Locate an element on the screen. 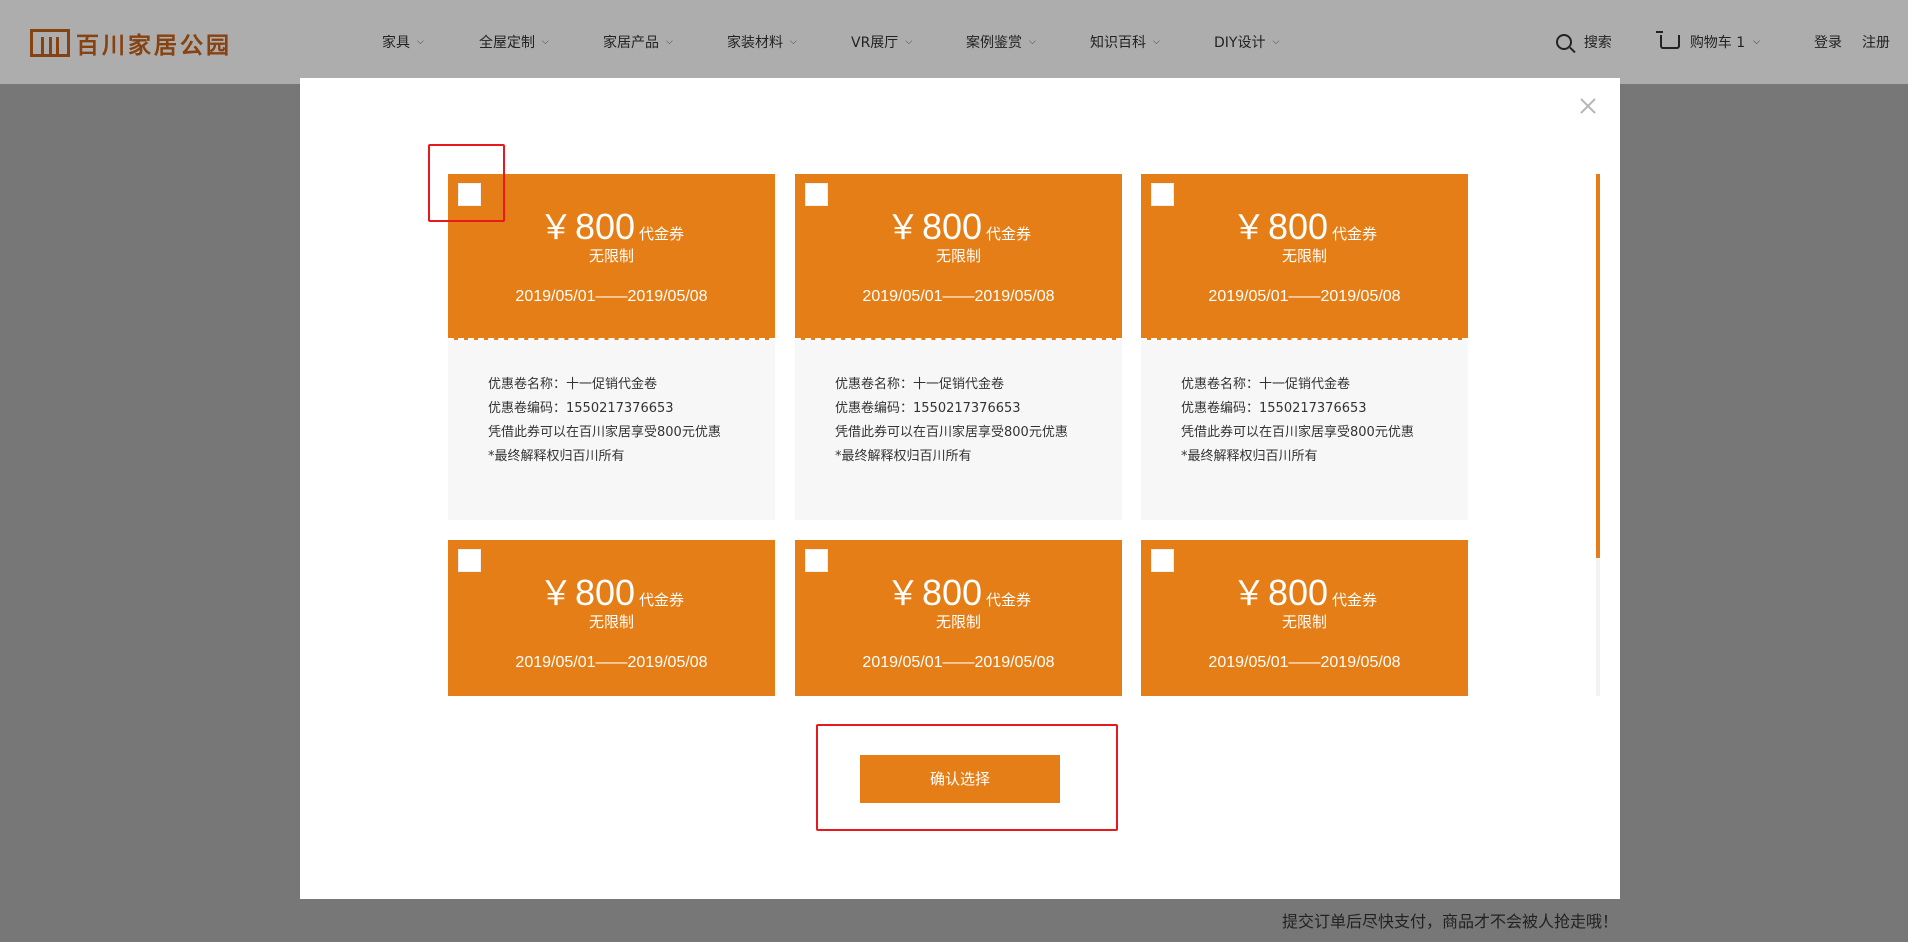 This screenshot has width=1908, height=942. scrollbar is located at coordinates (1598, 435).